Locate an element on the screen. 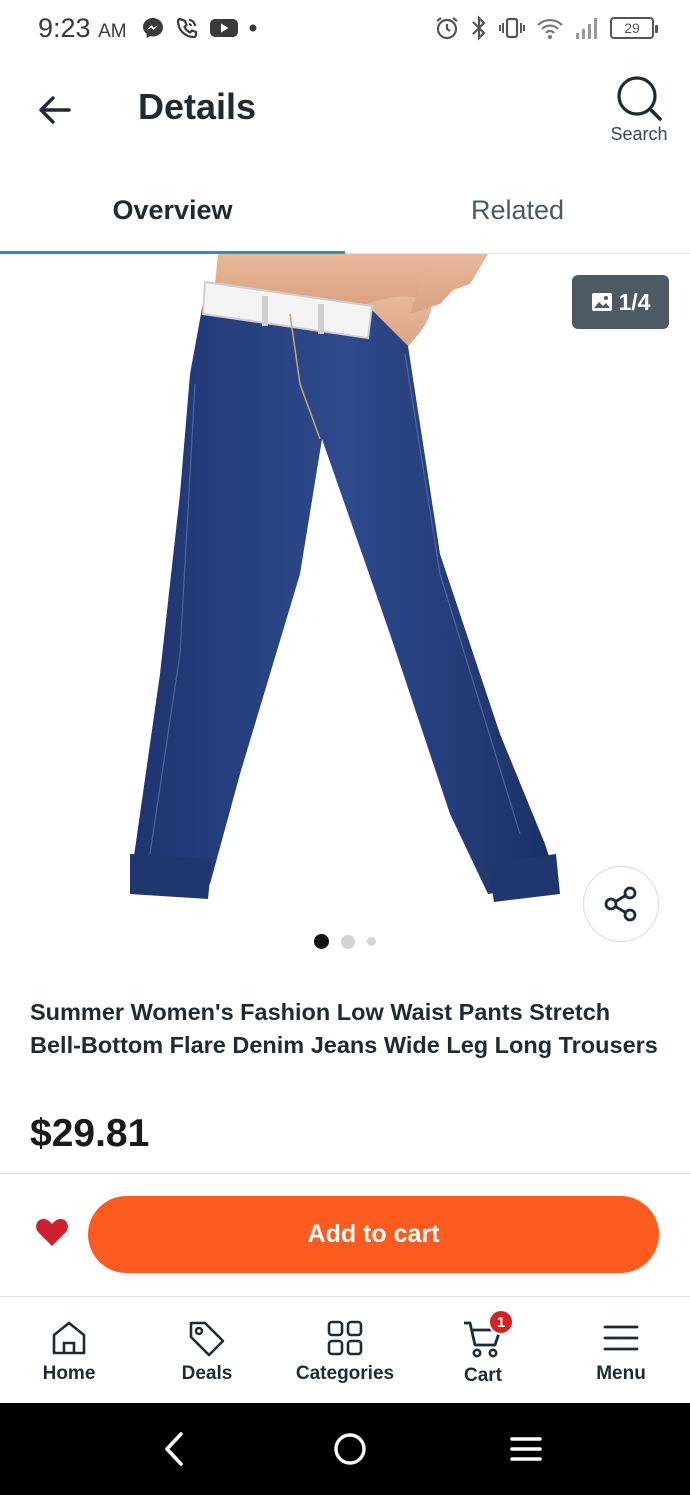 This screenshot has height=1495, width=690. bluetooth-icon is located at coordinates (479, 28).